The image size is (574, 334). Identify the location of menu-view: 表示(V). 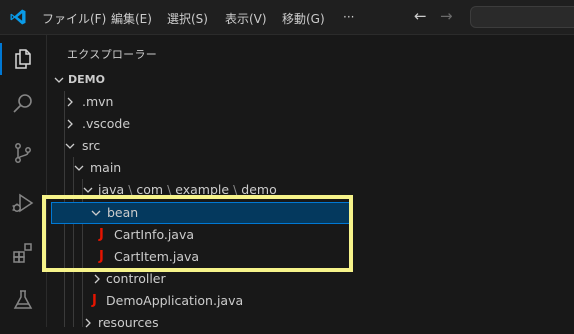
(246, 18).